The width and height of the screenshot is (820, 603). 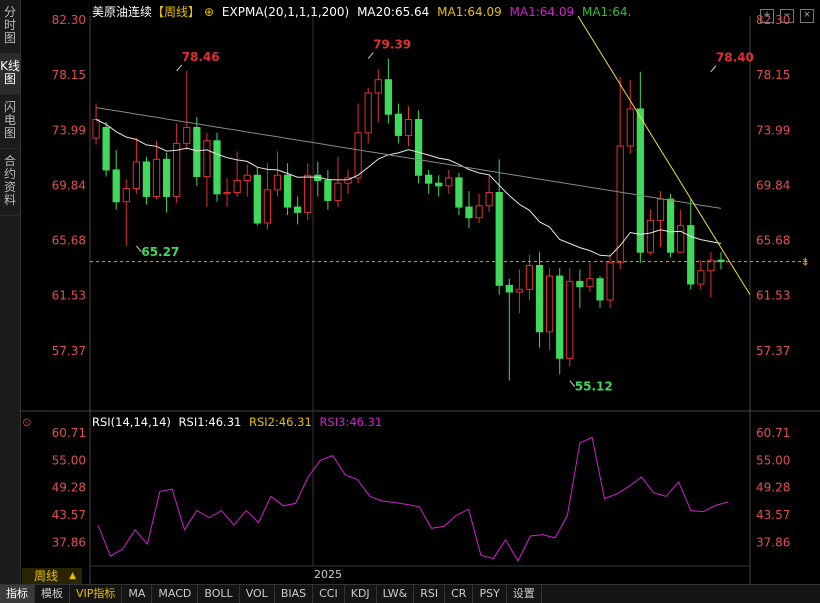 What do you see at coordinates (160, 252) in the screenshot?
I see `annotation-label: 65.27` at bounding box center [160, 252].